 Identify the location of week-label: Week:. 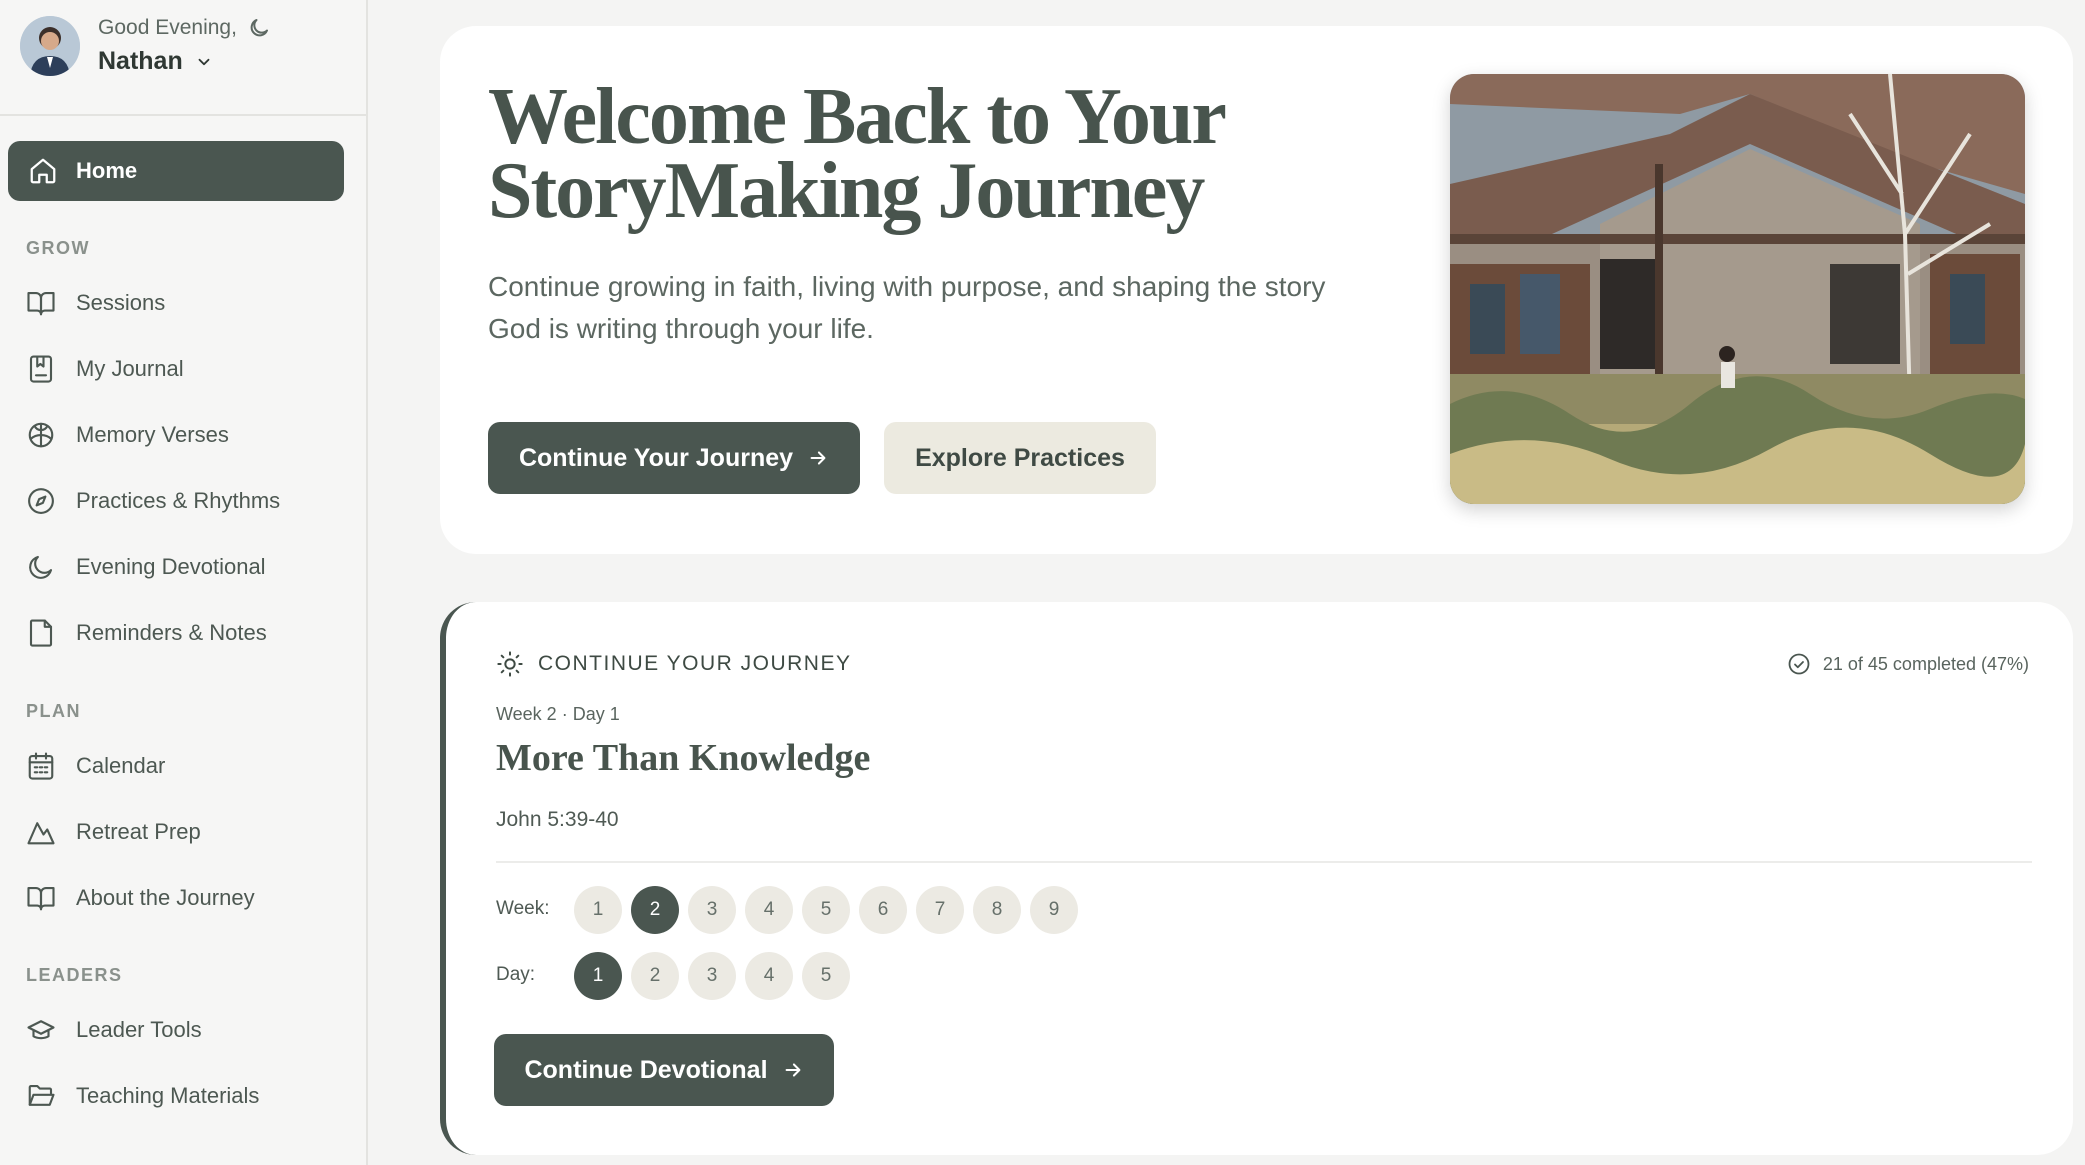
(523, 908).